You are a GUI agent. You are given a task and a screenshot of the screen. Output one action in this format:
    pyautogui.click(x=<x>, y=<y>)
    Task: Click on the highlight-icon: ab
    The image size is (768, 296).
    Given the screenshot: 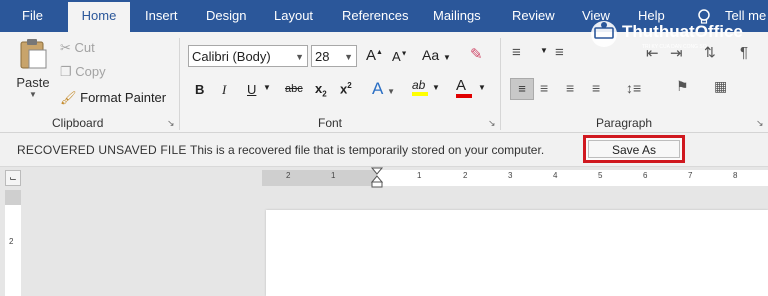 What is the action you would take?
    pyautogui.click(x=419, y=85)
    